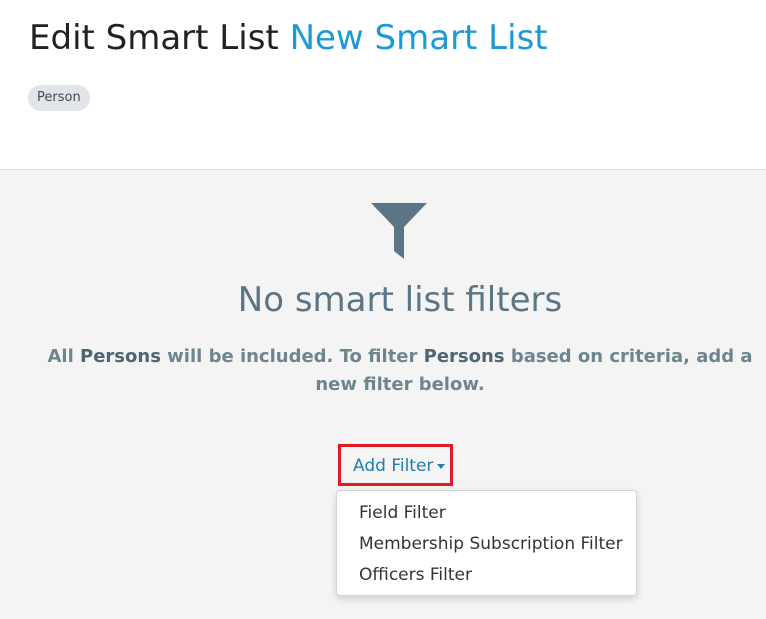  Describe the element at coordinates (464, 356) in the screenshot. I see `desc-entity-2: Persons` at that location.